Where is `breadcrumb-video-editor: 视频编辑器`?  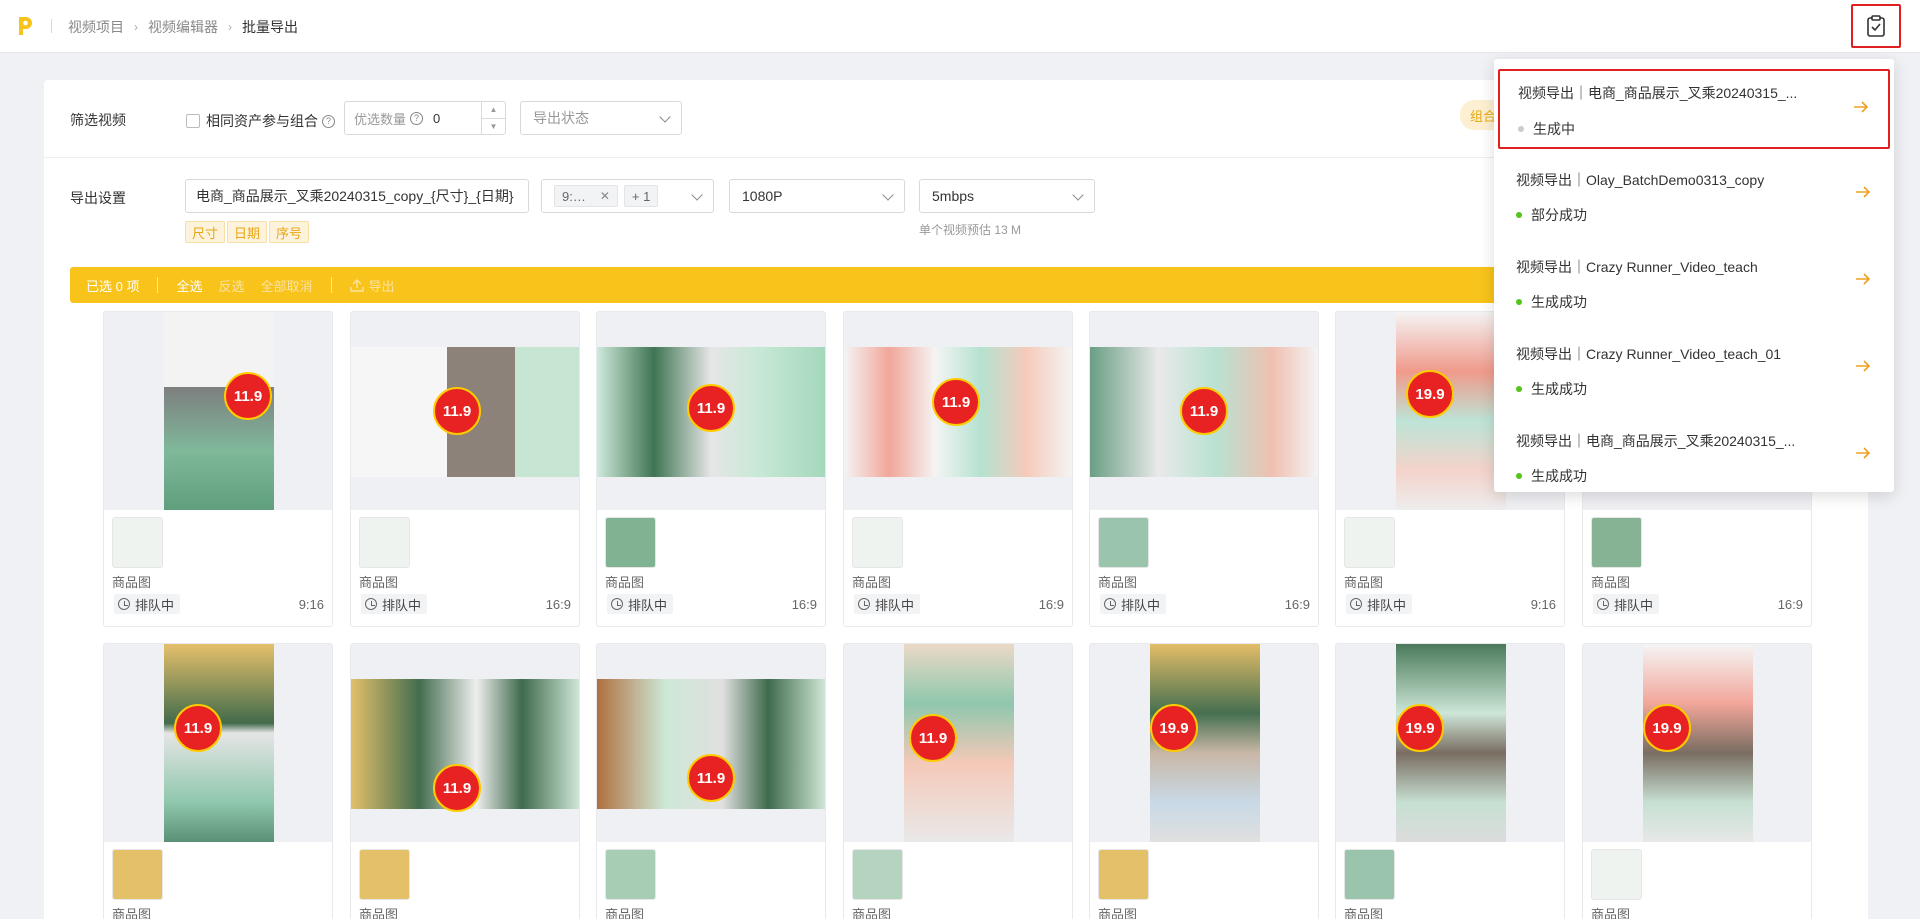 breadcrumb-video-editor: 视频编辑器 is located at coordinates (183, 27).